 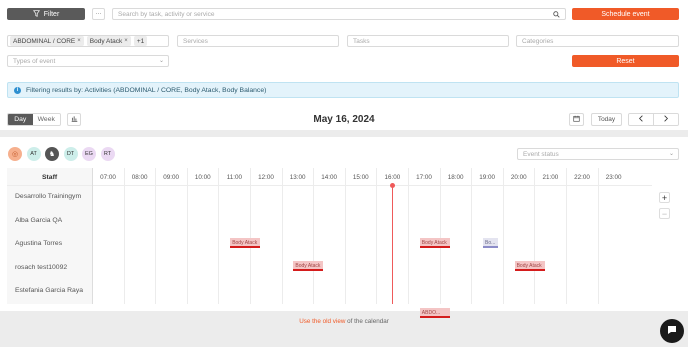 I want to click on stats-button, so click(x=74, y=119).